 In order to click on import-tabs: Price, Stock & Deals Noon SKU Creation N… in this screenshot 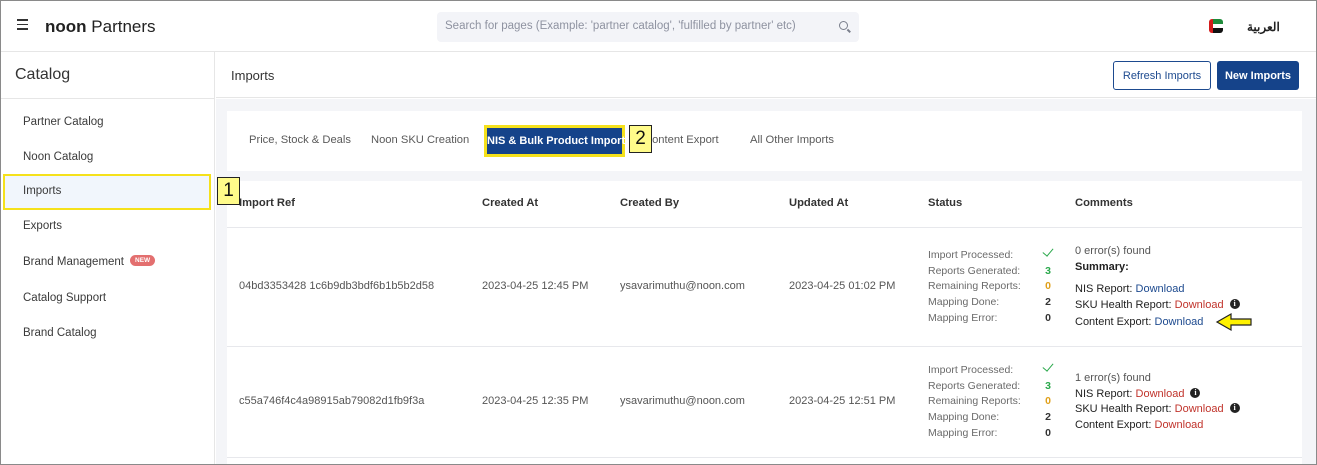, I will do `click(764, 141)`.